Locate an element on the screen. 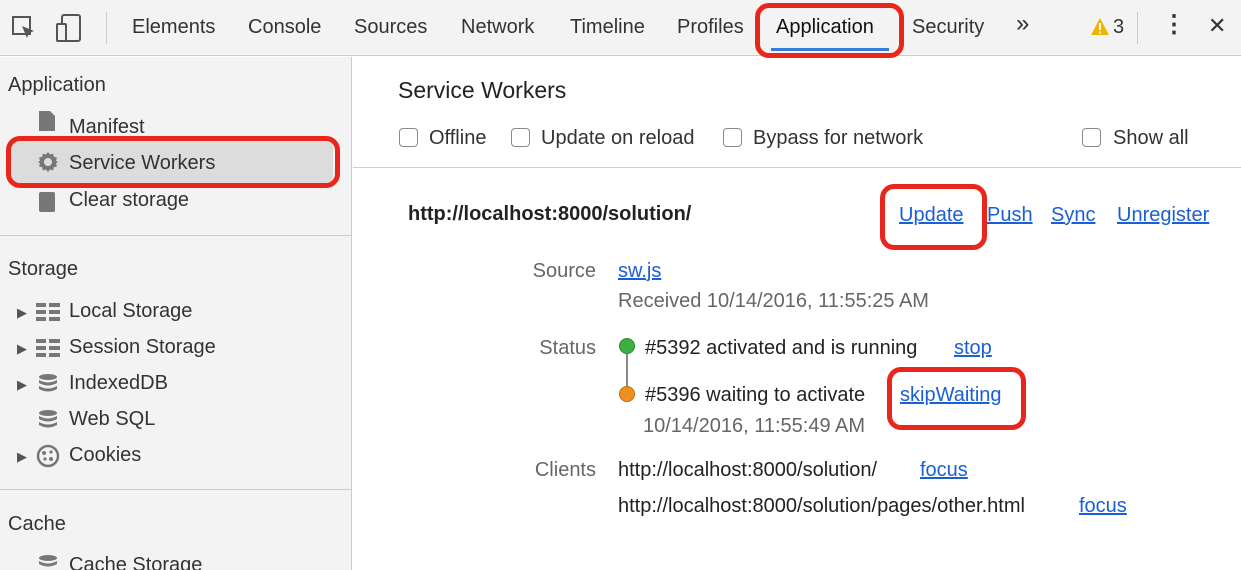  tab-network: Network is located at coordinates (497, 27).